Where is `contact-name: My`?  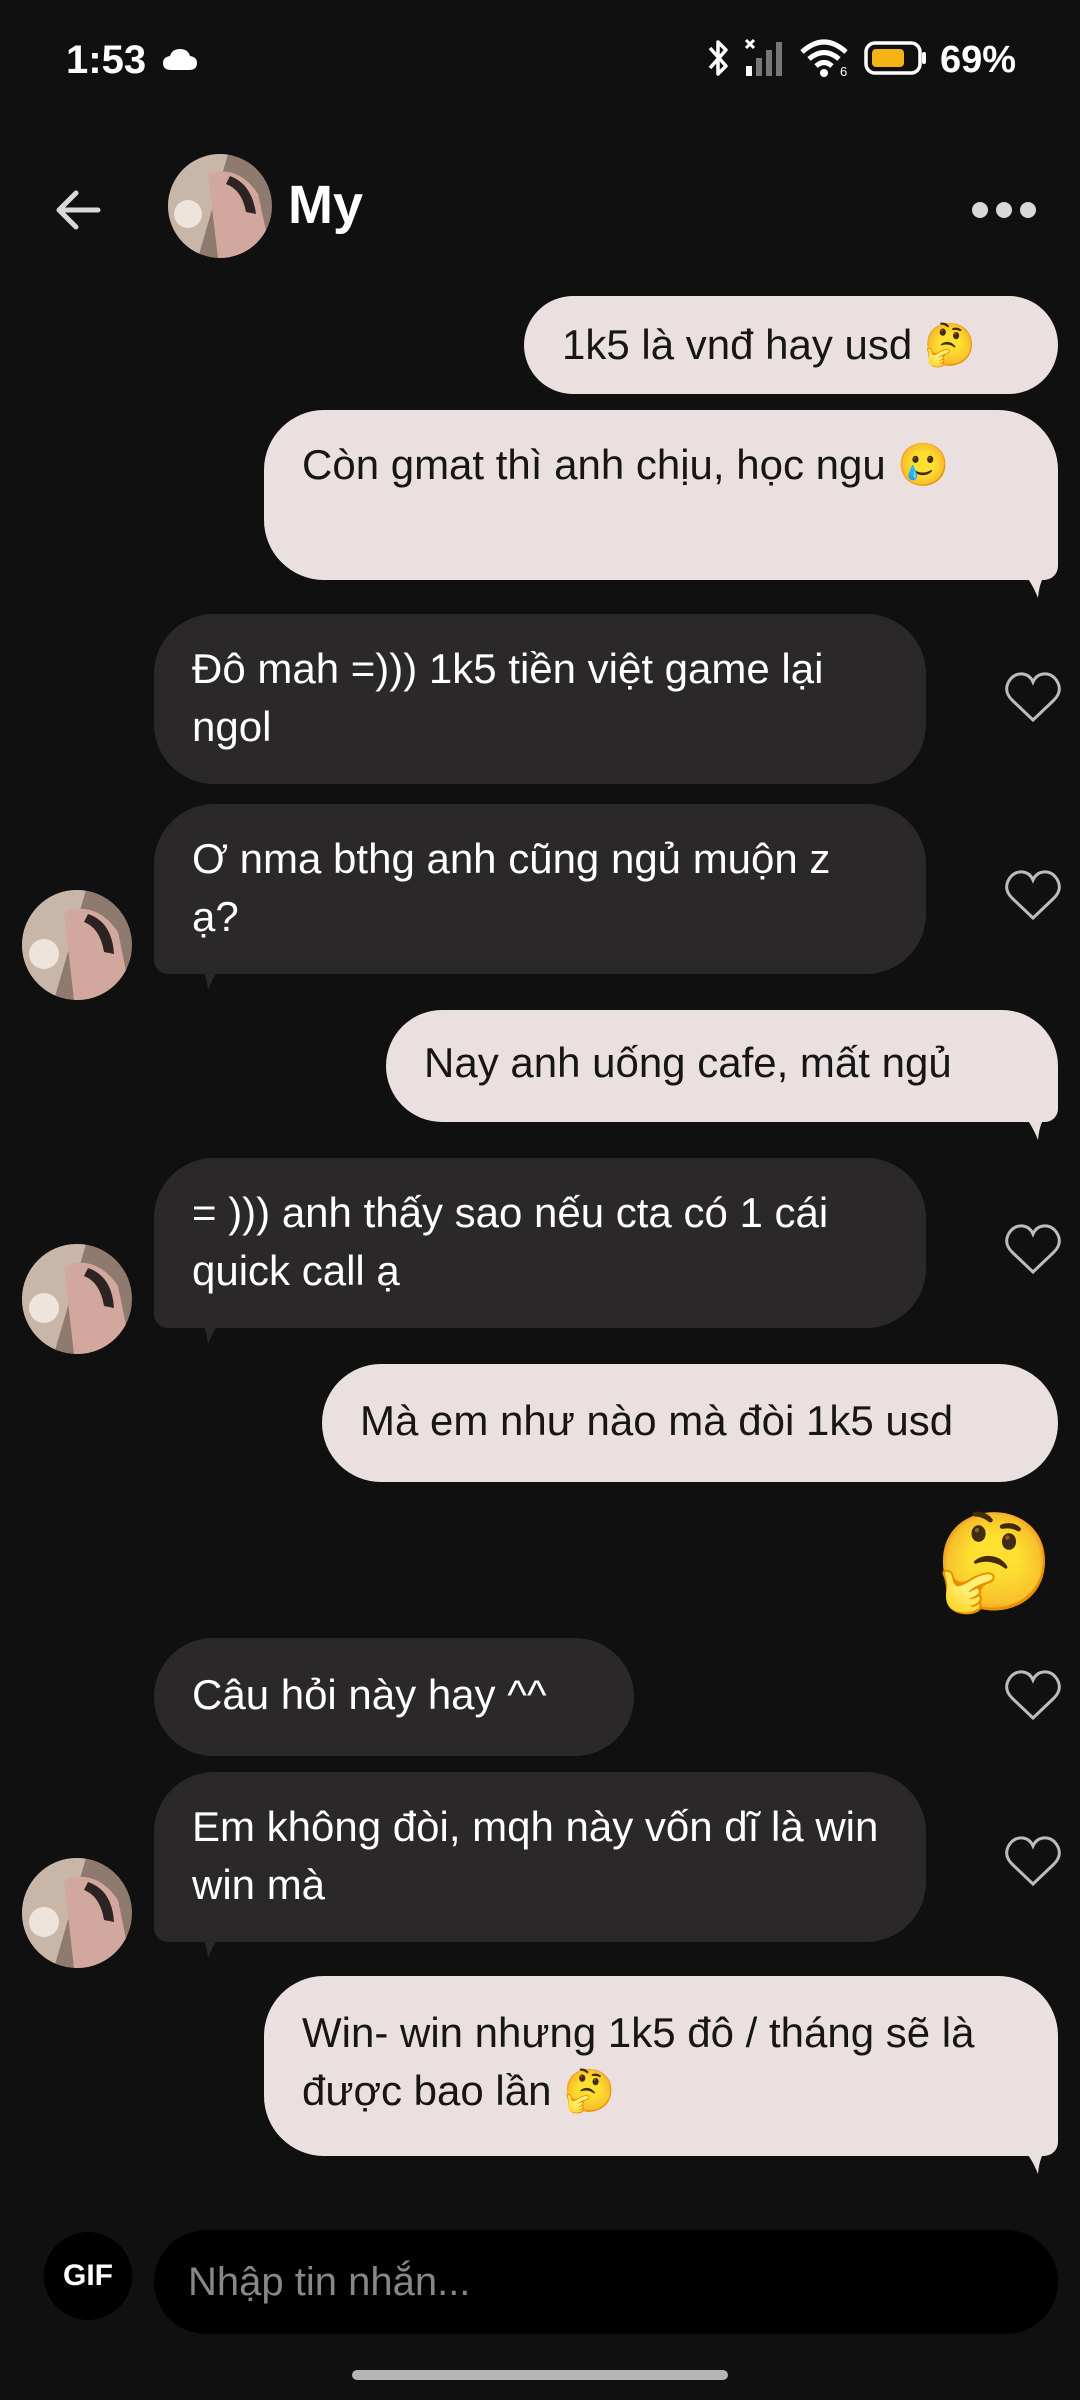 contact-name: My is located at coordinates (325, 205).